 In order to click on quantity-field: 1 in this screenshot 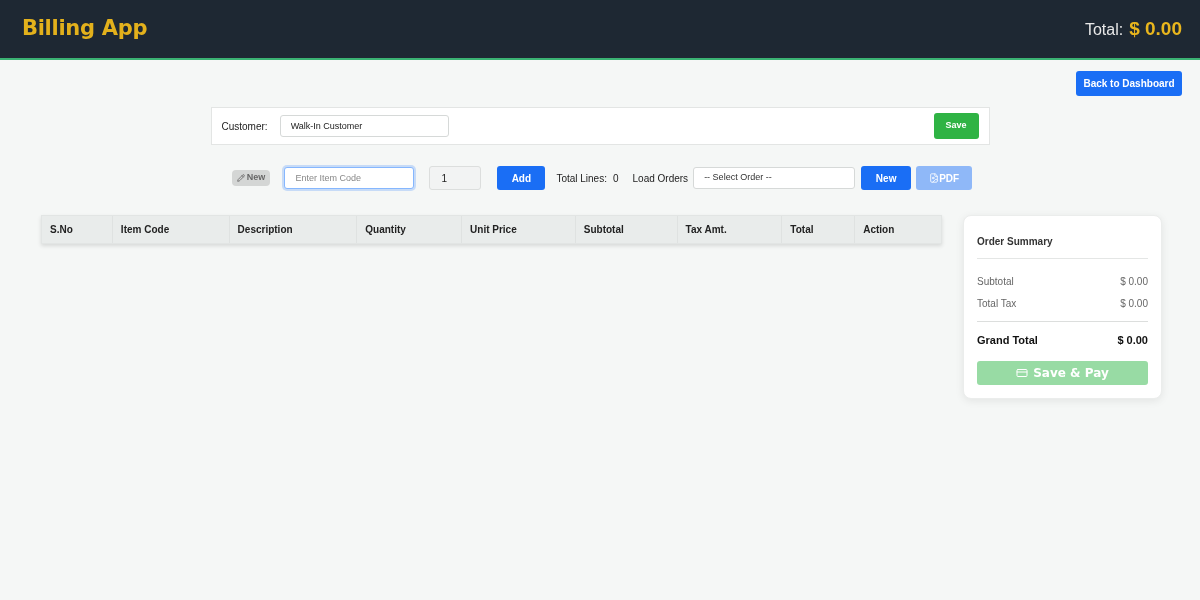, I will do `click(455, 178)`.